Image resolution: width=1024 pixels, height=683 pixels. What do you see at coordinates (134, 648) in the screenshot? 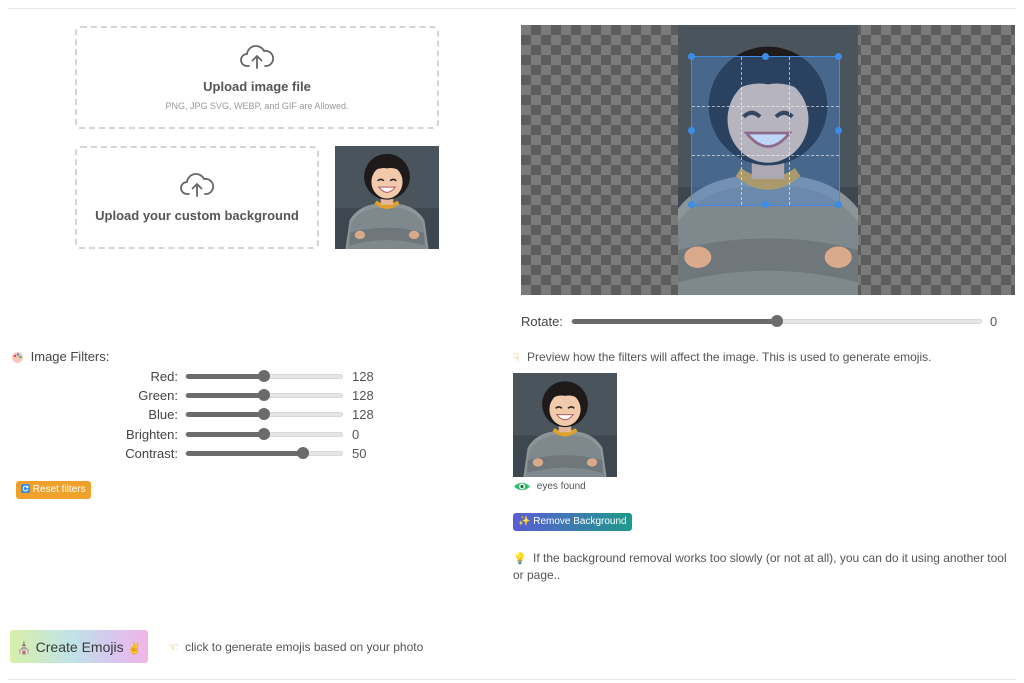
I see `sparkle-hand-icon: ✌` at bounding box center [134, 648].